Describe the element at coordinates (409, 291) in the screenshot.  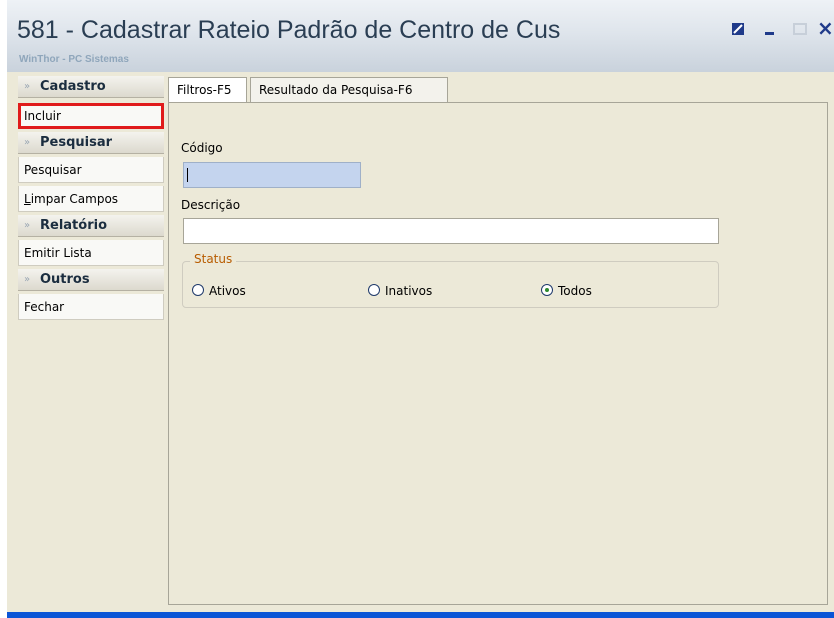
I see `radio-label: Inativos` at that location.